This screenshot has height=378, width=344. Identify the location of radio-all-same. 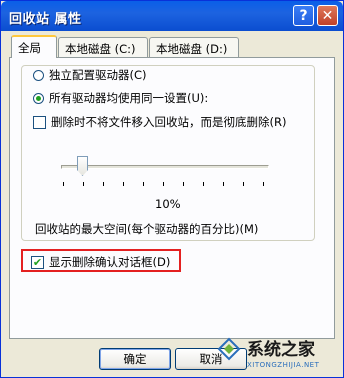
(38, 98).